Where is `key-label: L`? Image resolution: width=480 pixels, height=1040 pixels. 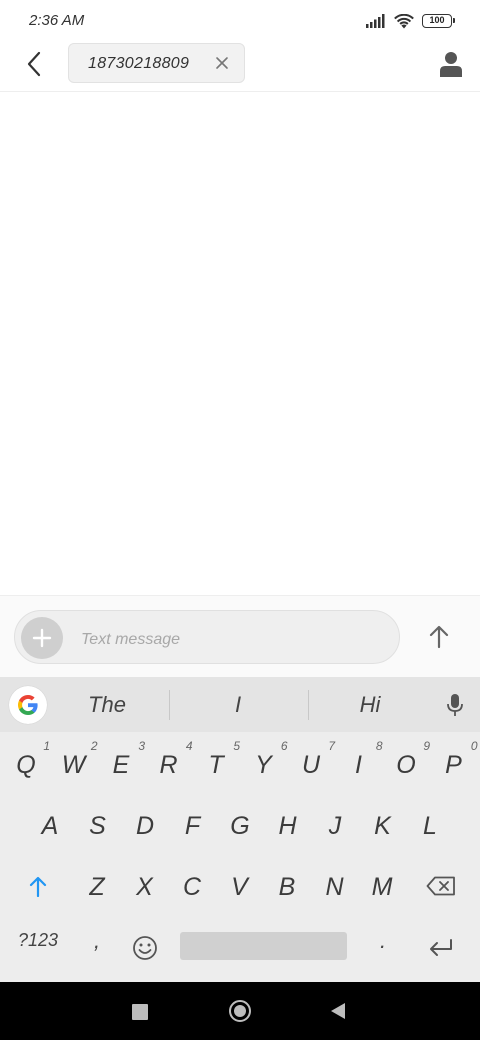 key-label: L is located at coordinates (430, 826).